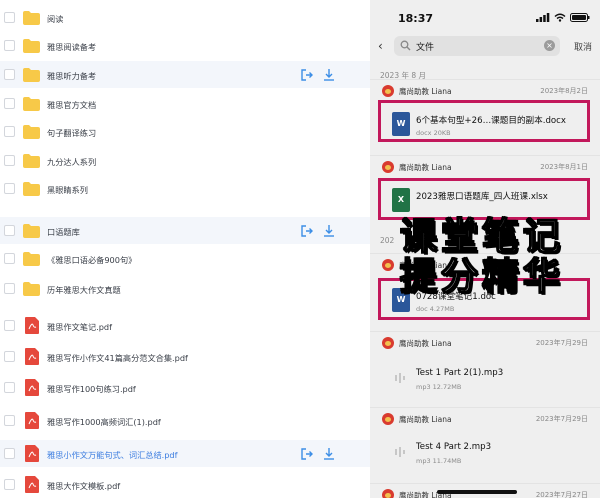 The width and height of the screenshot is (600, 498). Describe the element at coordinates (405, 45) in the screenshot. I see `search-icon` at that location.